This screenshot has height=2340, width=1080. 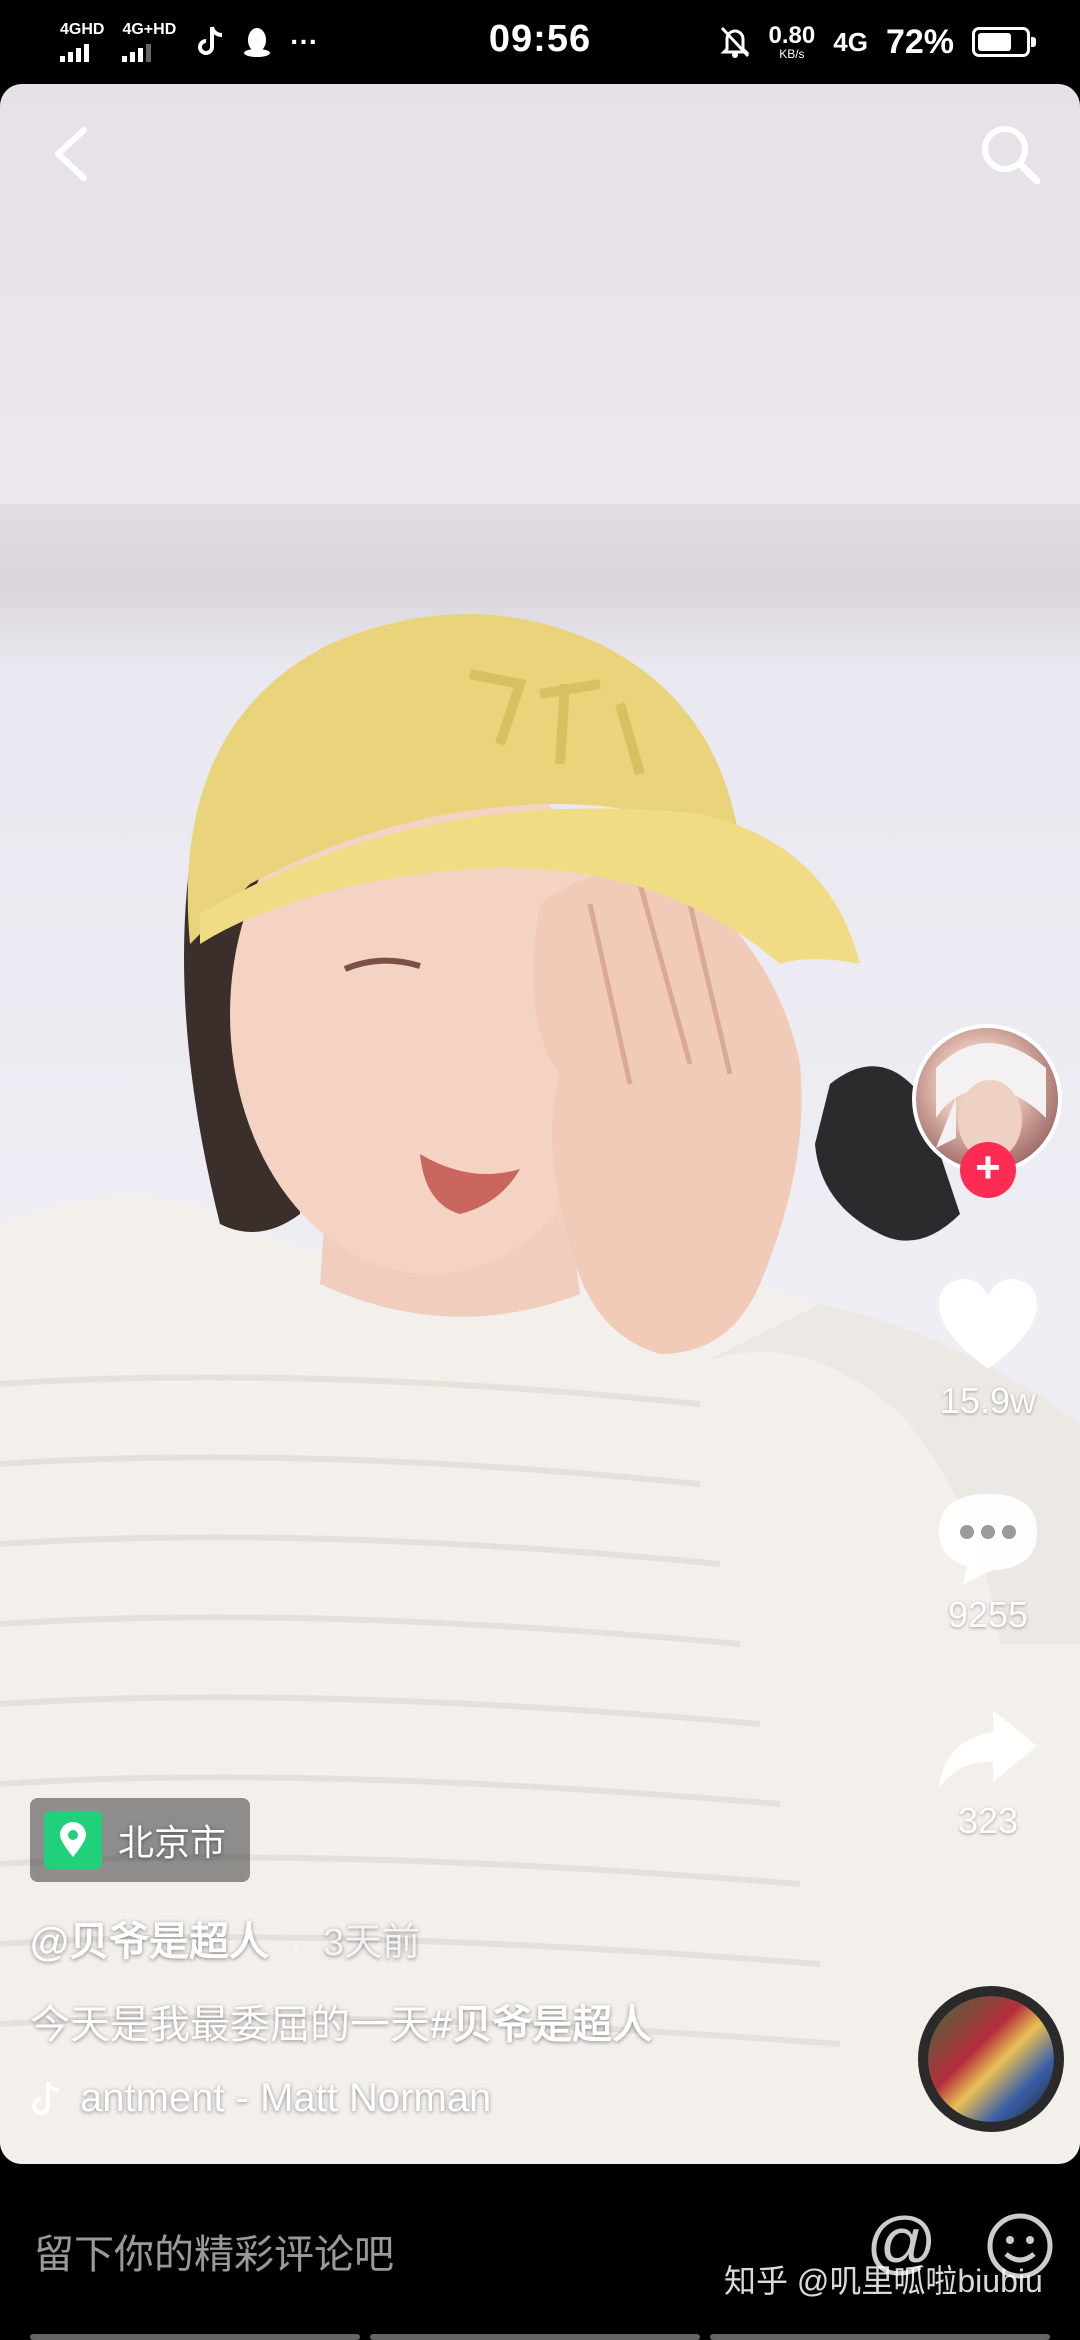 I want to click on location-tag: 北京市, so click(x=140, y=1840).